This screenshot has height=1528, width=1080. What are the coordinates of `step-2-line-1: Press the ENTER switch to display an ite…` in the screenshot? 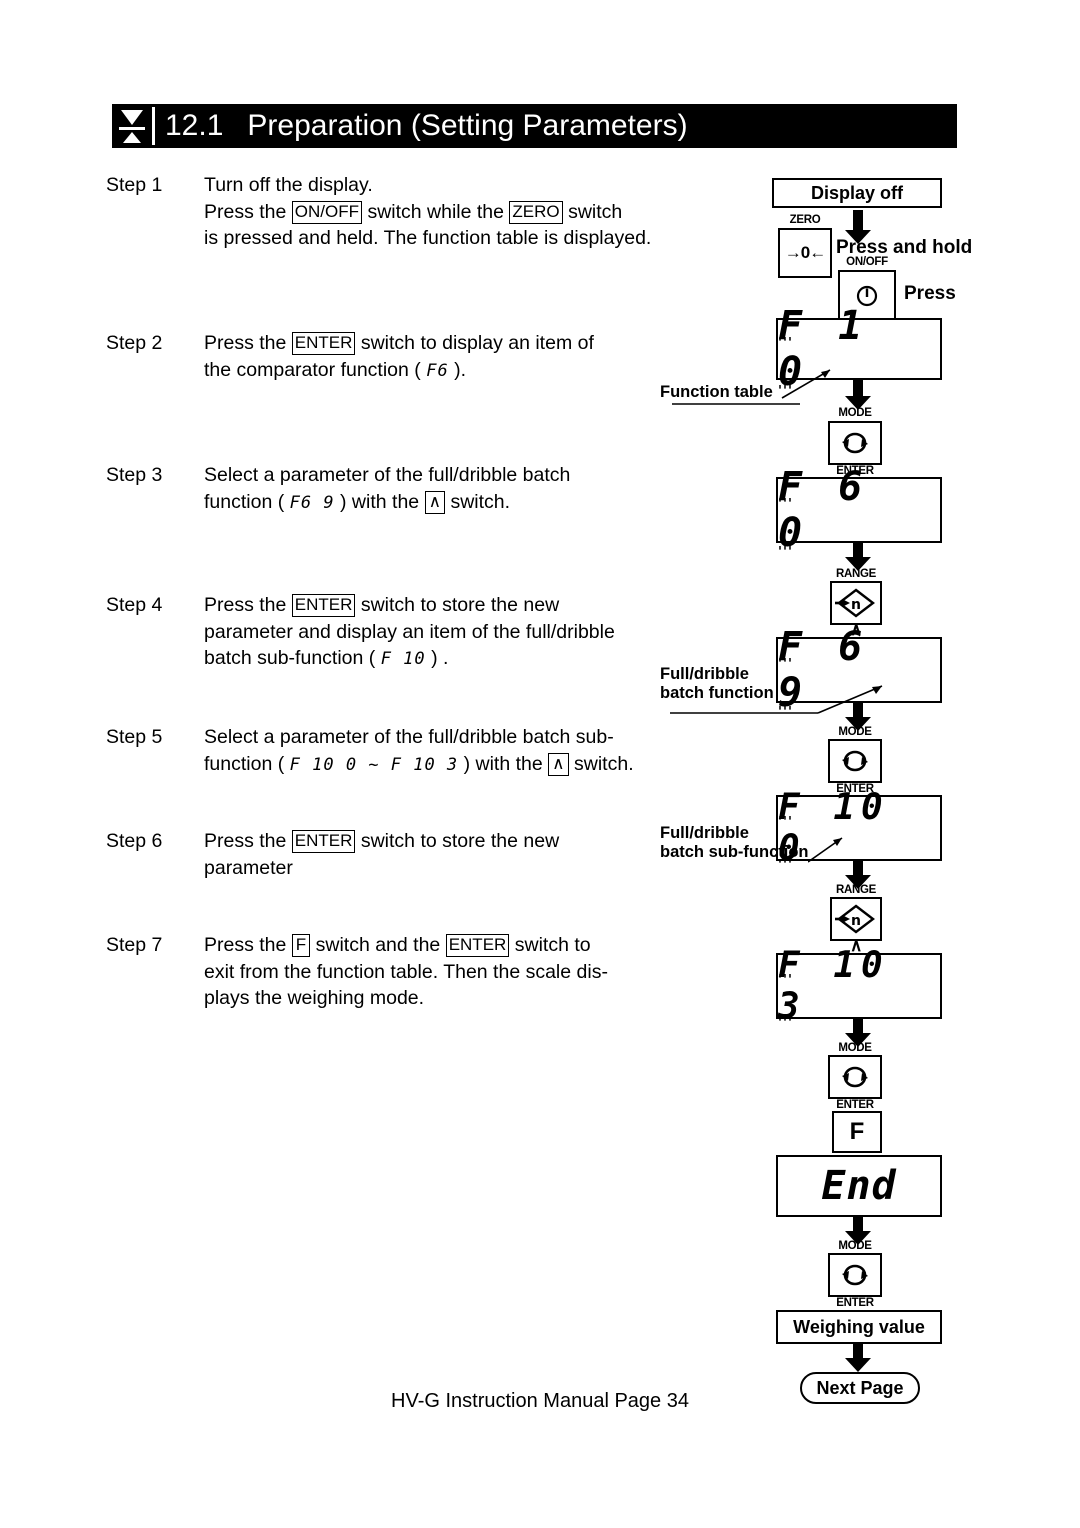 It's located at (440, 343).